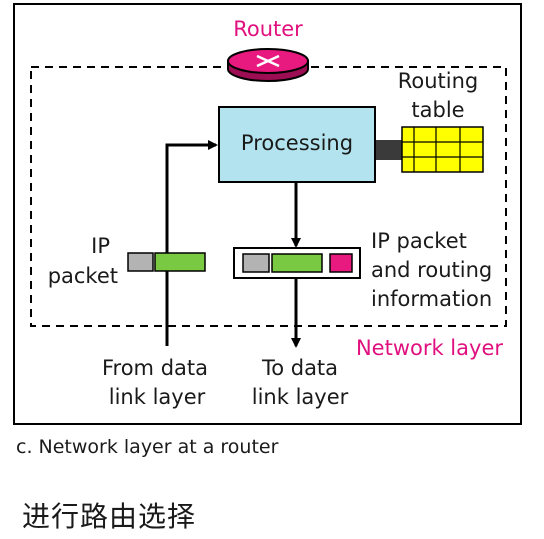  What do you see at coordinates (300, 397) in the screenshot?
I see `to-data-link-label-line2: link layer` at bounding box center [300, 397].